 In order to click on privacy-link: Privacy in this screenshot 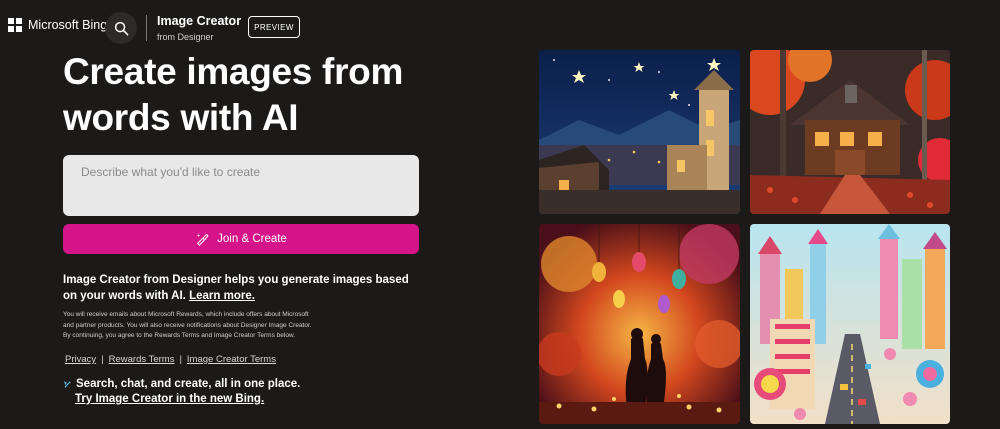, I will do `click(80, 359)`.